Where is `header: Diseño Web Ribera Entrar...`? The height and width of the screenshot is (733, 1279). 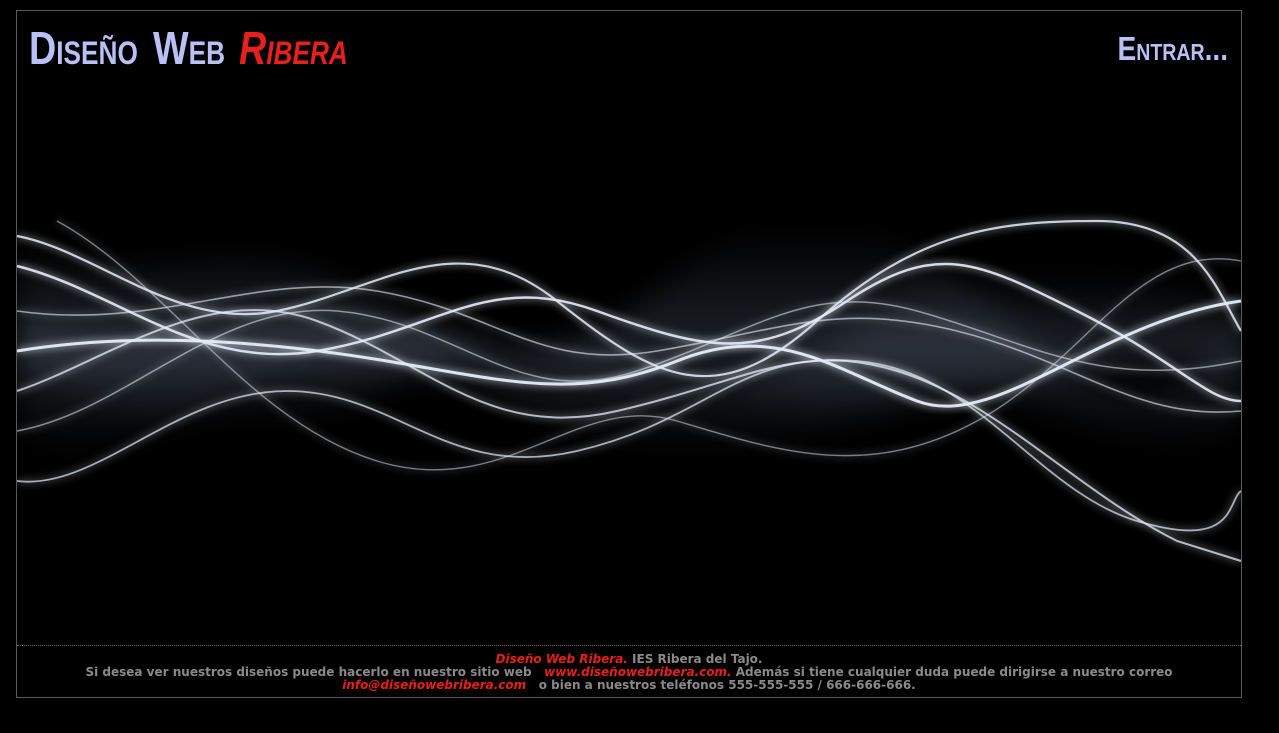
header: Diseño Web Ribera Entrar... is located at coordinates (629, 51).